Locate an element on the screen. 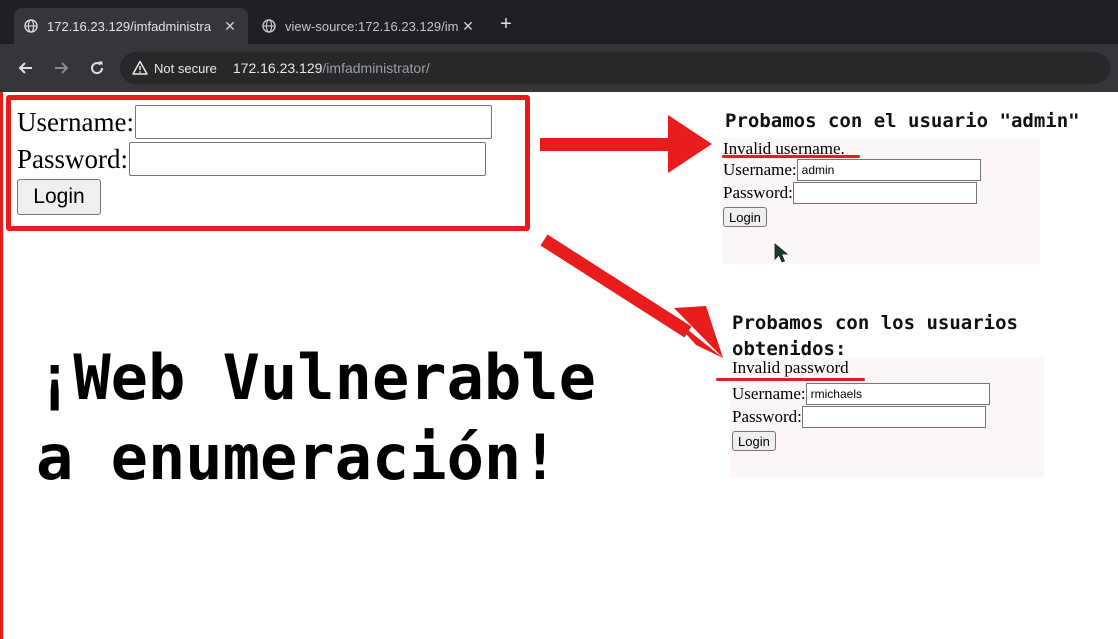  url-path: /imfadministrator/ is located at coordinates (376, 68).